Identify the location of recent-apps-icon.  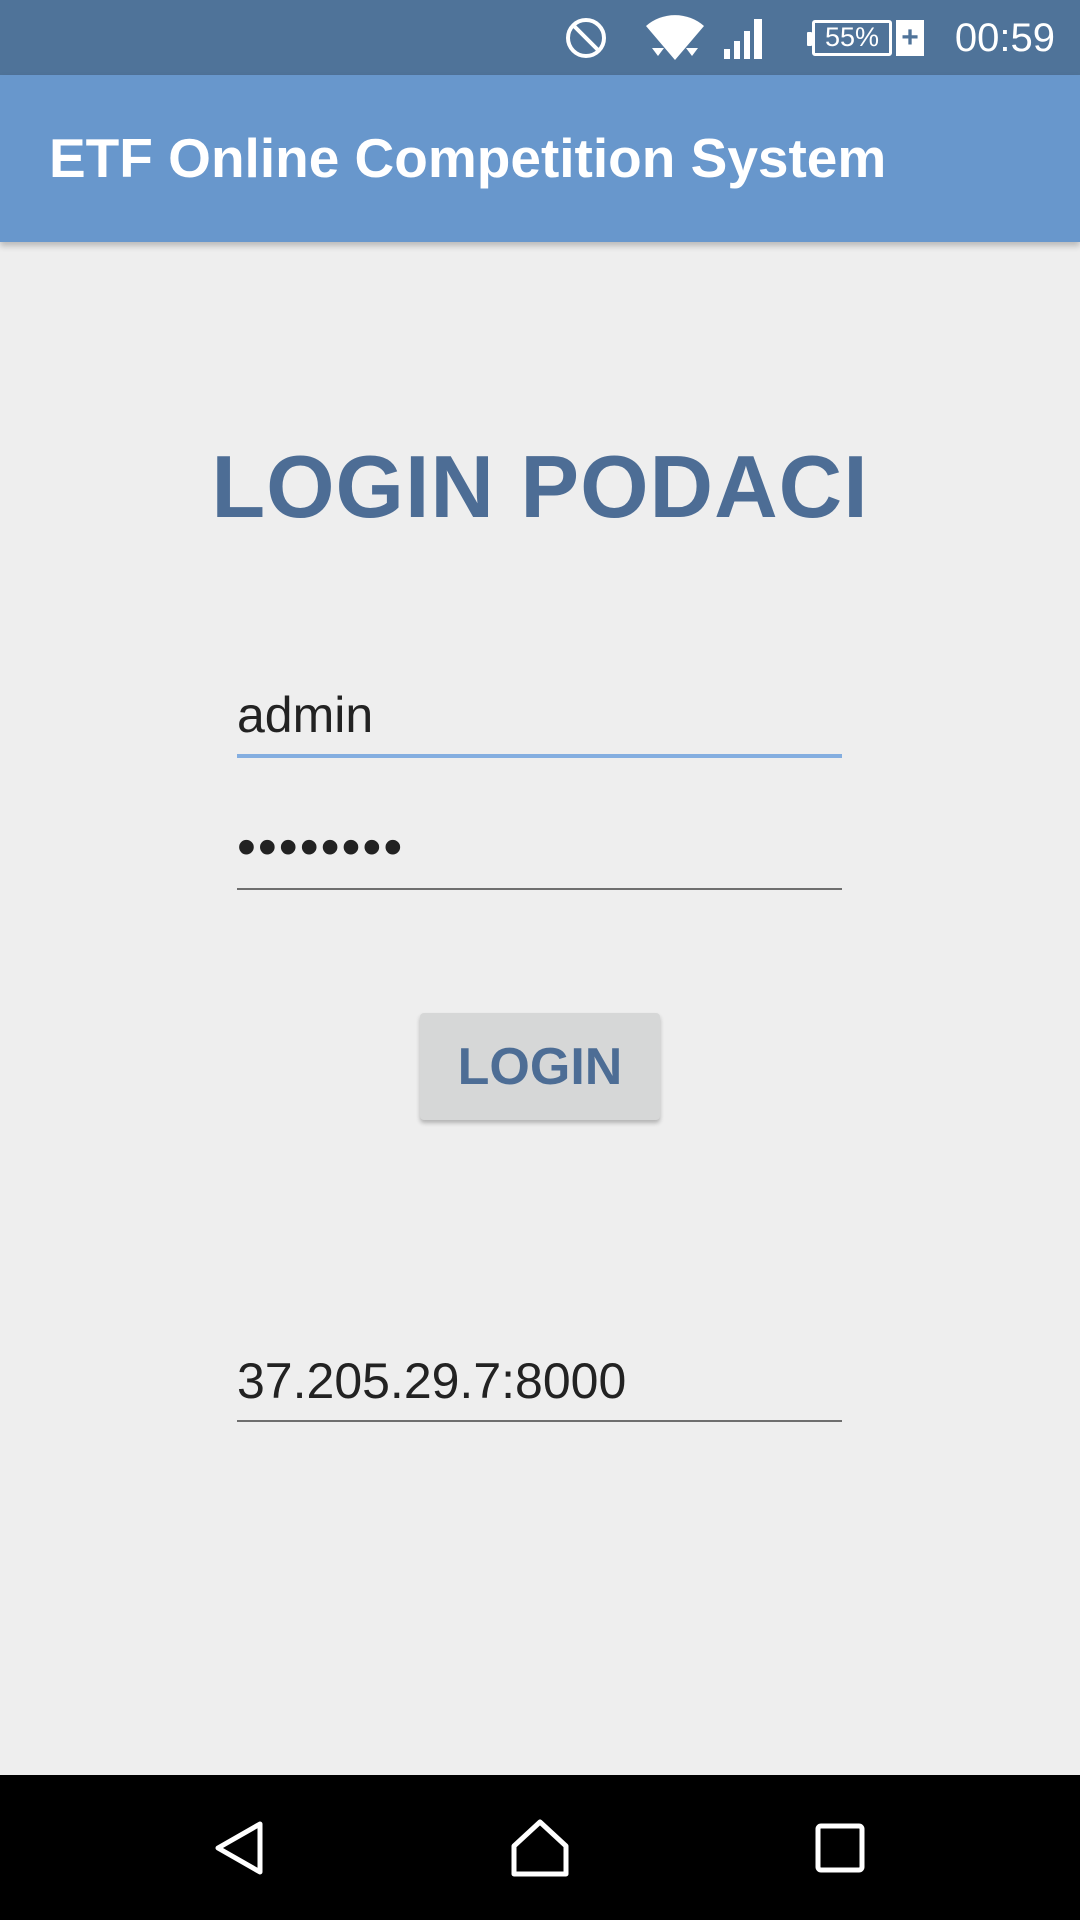
(840, 1847).